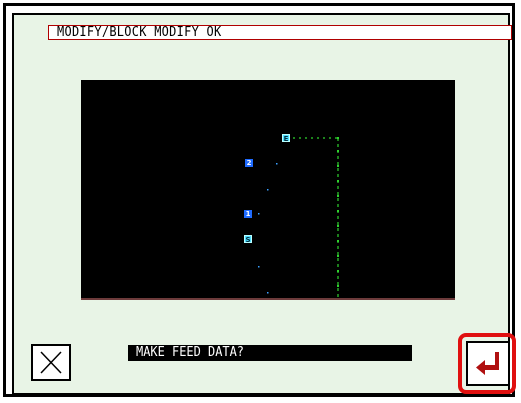 The width and height of the screenshot is (521, 403). What do you see at coordinates (270, 353) in the screenshot?
I see `confirmation-prompt: MAKE FEED DATA?` at bounding box center [270, 353].